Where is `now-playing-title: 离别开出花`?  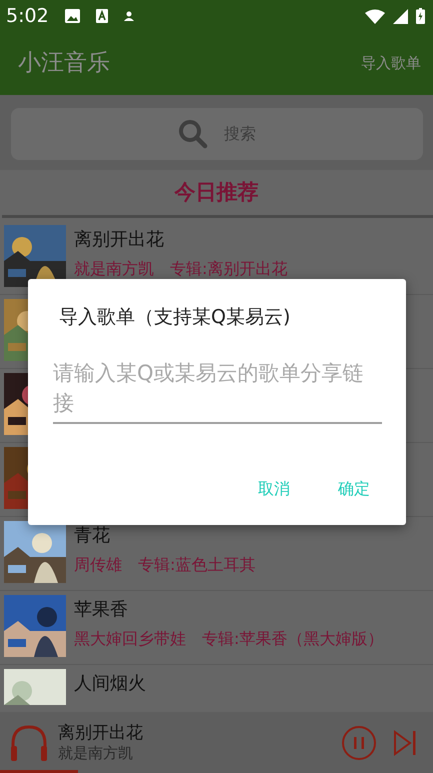
now-playing-title: 离别开出花 is located at coordinates (100, 733).